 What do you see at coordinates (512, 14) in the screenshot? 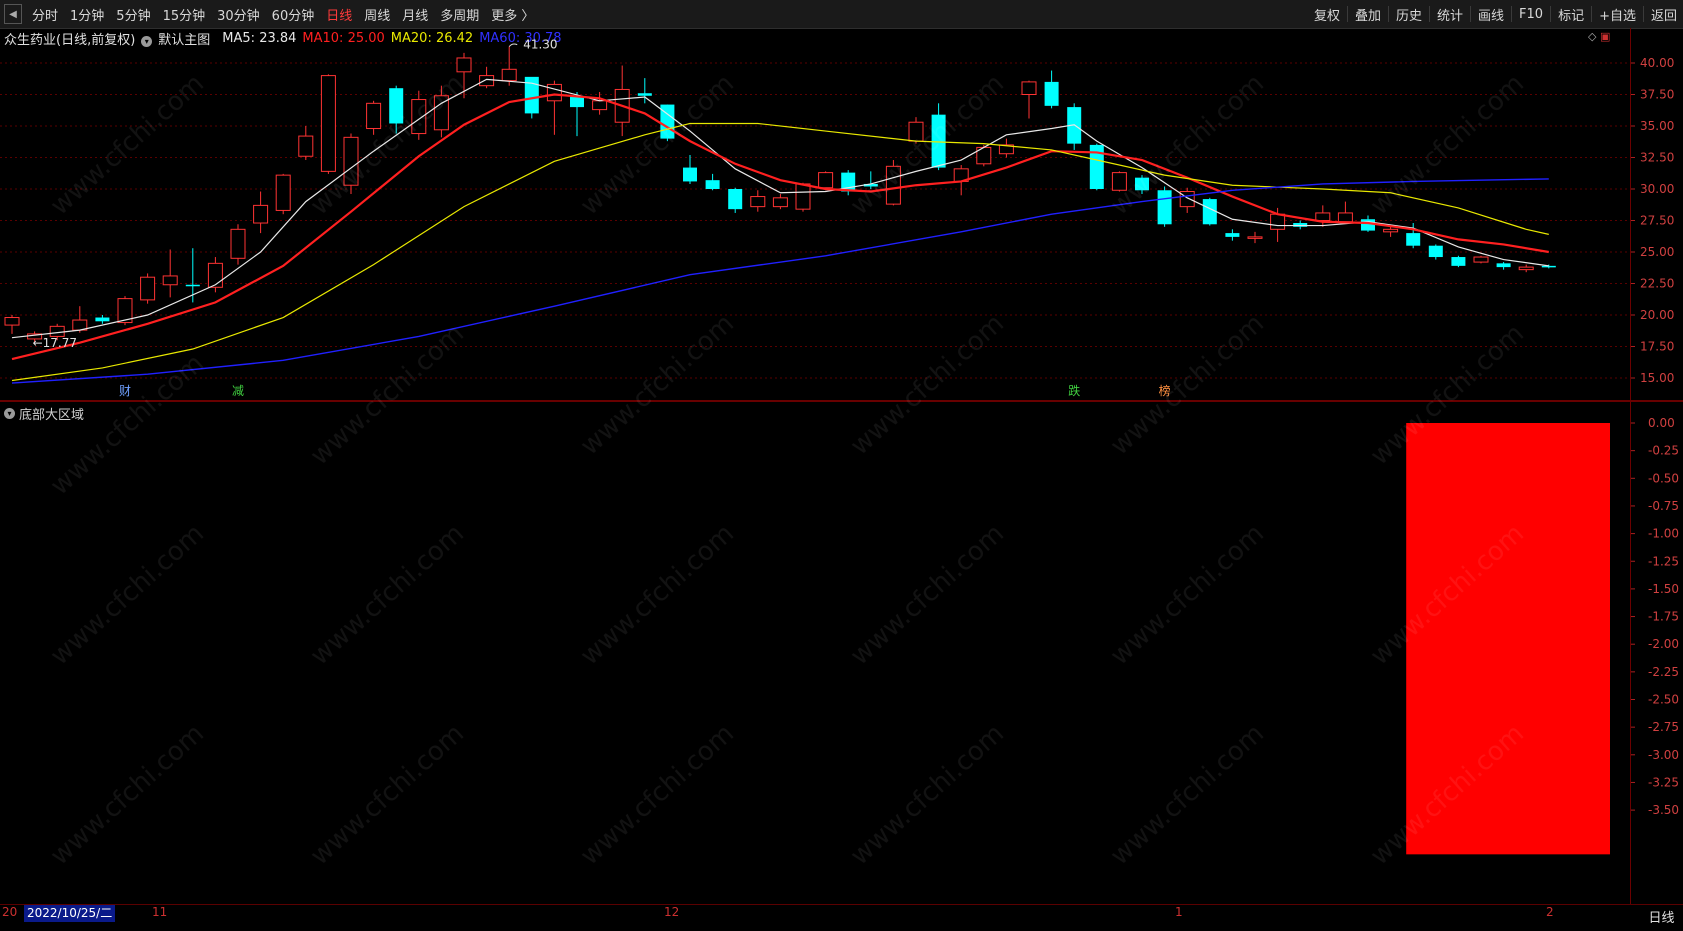
I see `period-tab-10: 更多 〉` at bounding box center [512, 14].